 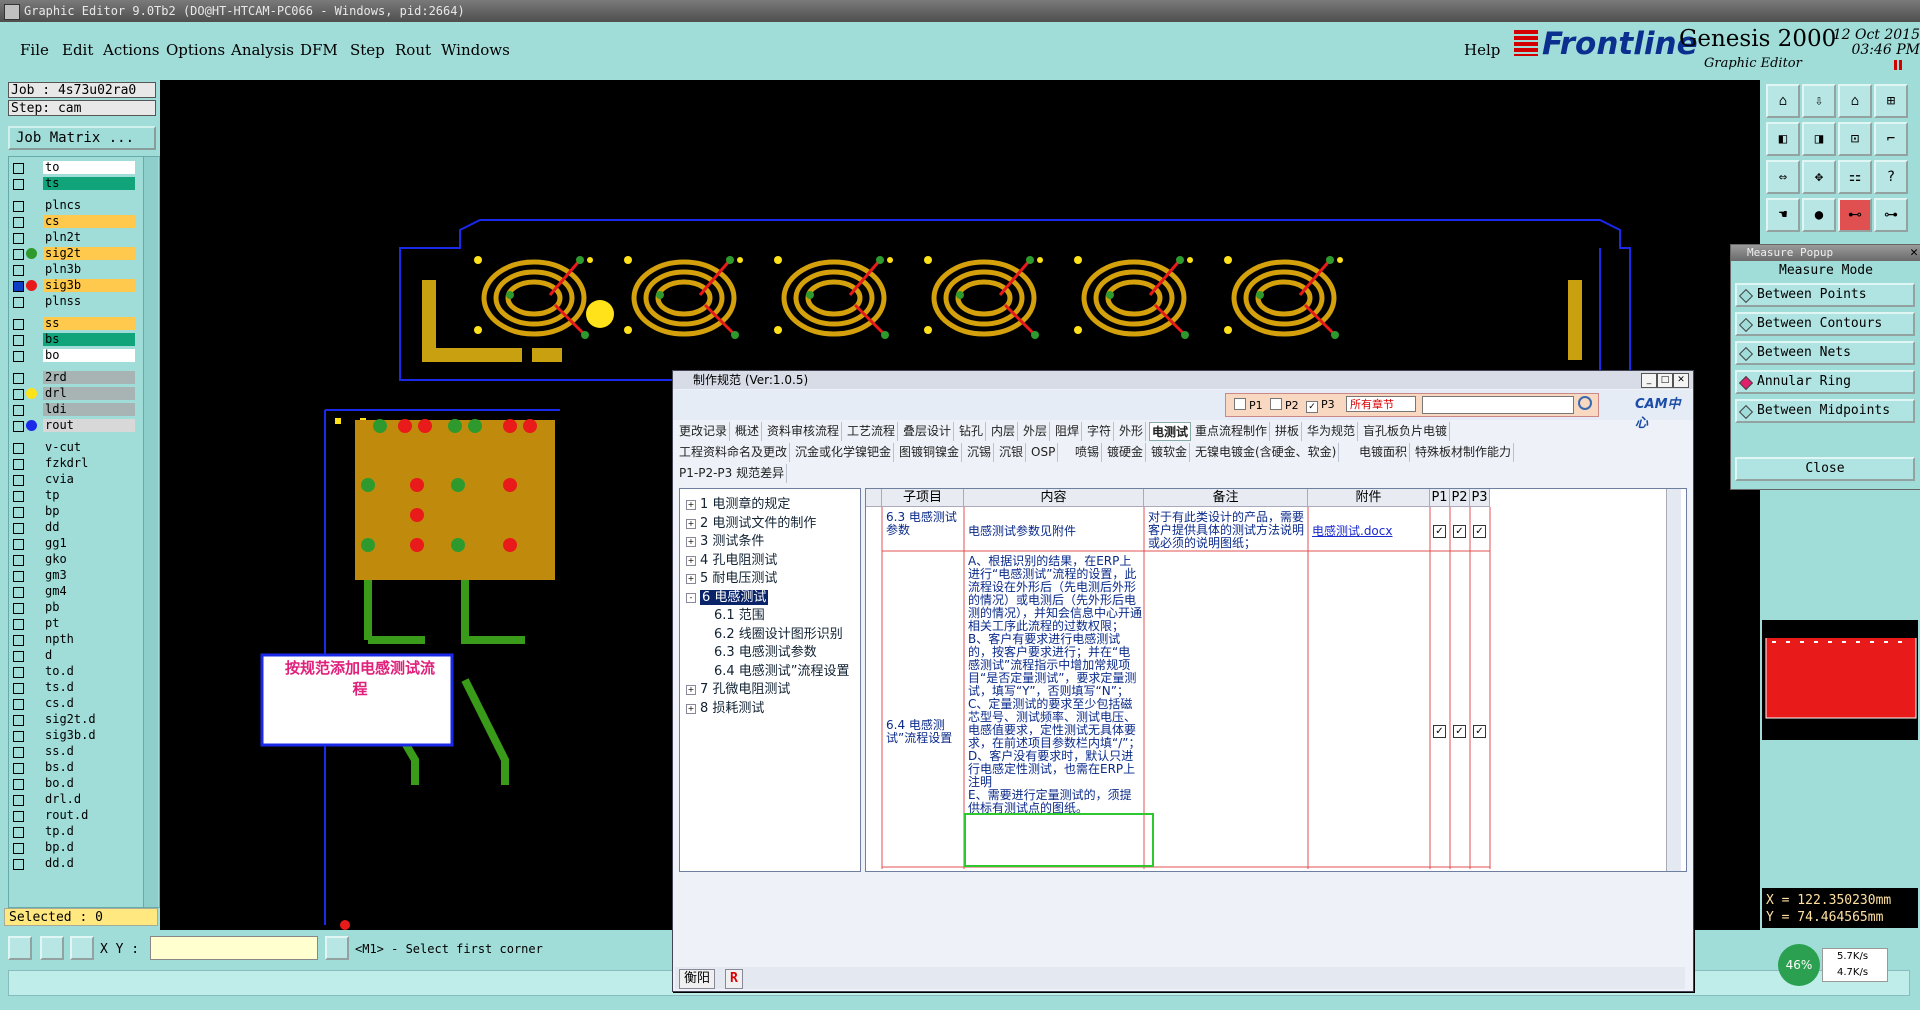 I want to click on layer-name: pt, so click(x=89, y=623).